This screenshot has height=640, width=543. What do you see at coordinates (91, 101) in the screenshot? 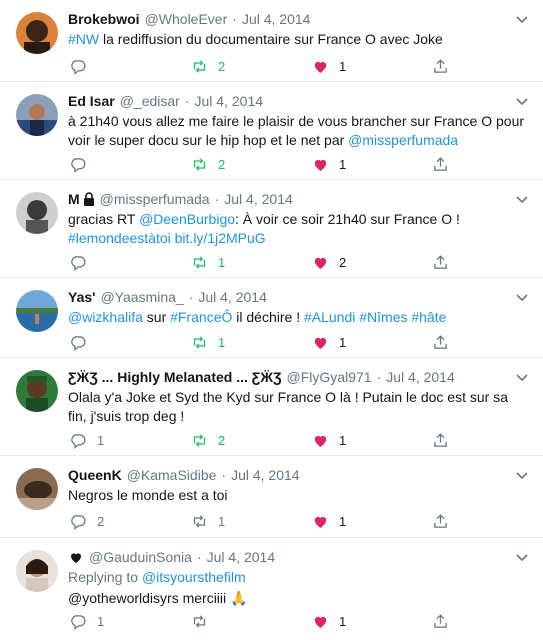
I see `display-name: Ed Isar` at bounding box center [91, 101].